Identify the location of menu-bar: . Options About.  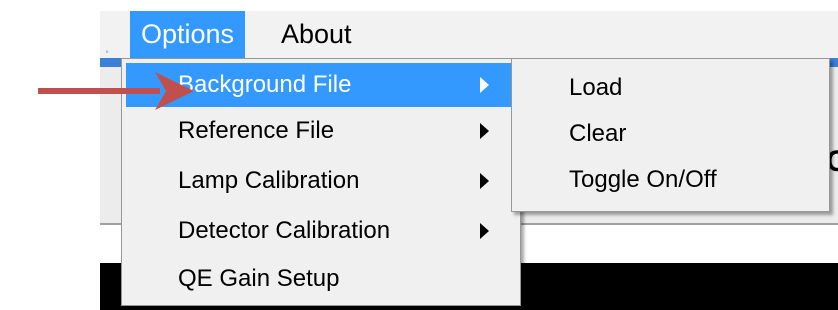
(469, 34).